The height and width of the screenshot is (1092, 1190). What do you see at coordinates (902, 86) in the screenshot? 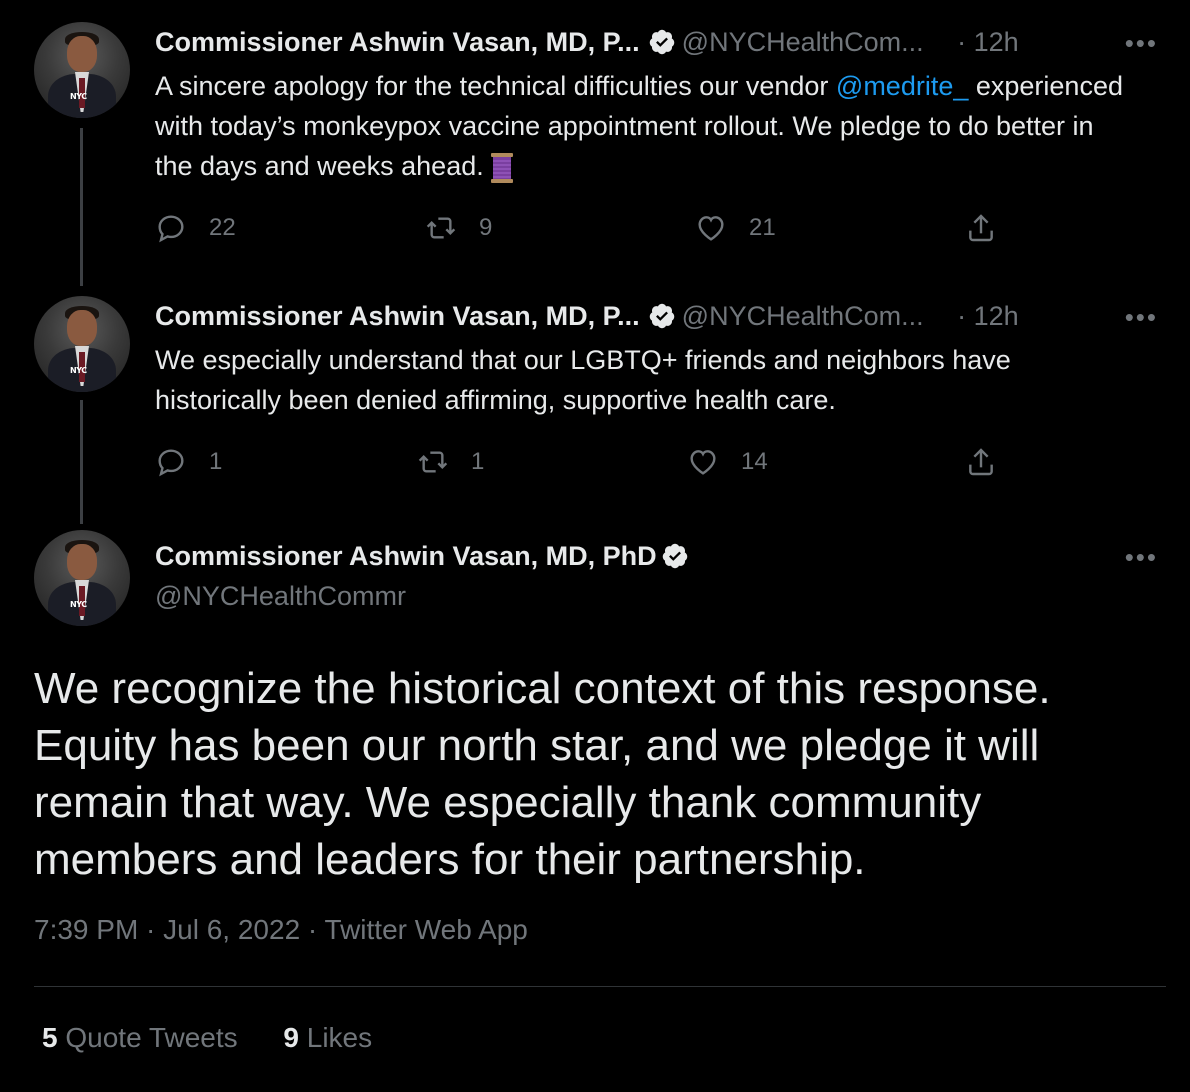
I see `mention-link: @medrite_` at bounding box center [902, 86].